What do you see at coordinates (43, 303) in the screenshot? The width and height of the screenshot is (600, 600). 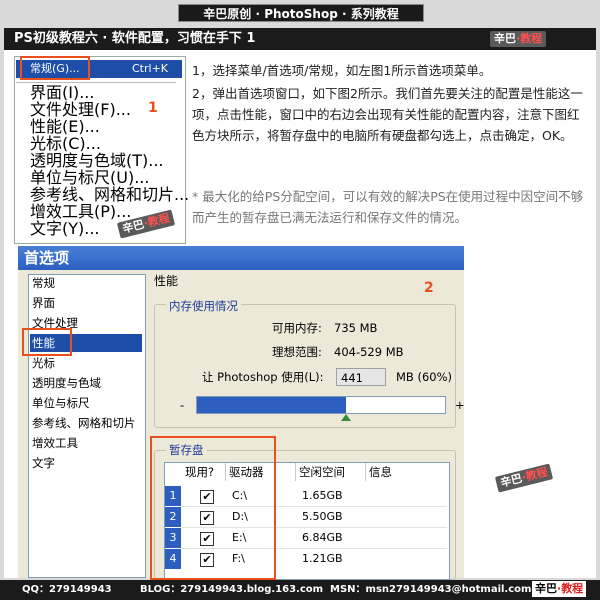 I see `sidebar-item-interface: 界面` at bounding box center [43, 303].